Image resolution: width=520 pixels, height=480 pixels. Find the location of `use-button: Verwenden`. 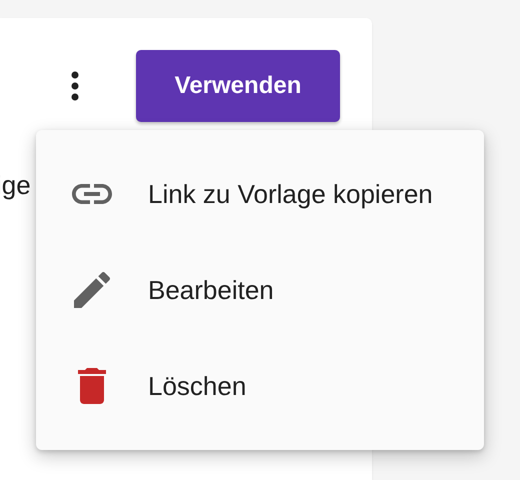

use-button: Verwenden is located at coordinates (238, 86).